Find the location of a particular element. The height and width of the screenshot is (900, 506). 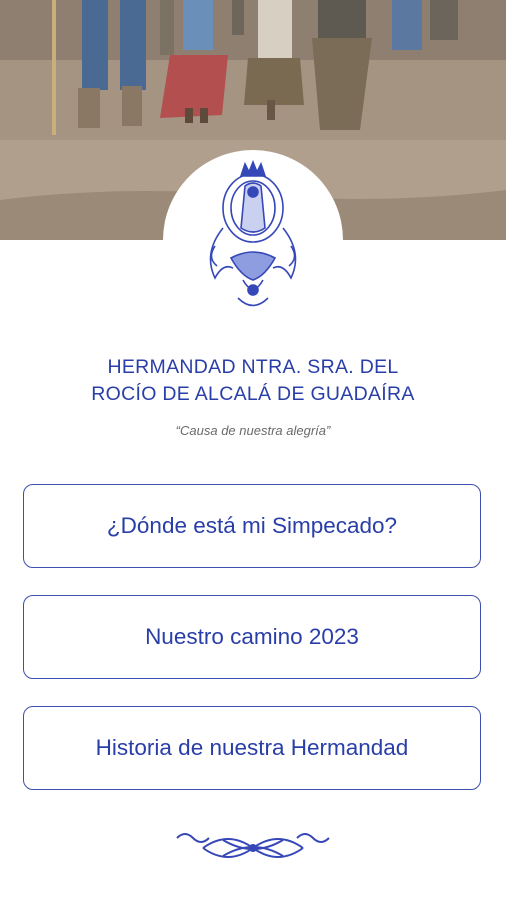

brotherhood-title-line2: ROCÍO DE ALCALÁ DE GUADAÍRA is located at coordinates (253, 394).